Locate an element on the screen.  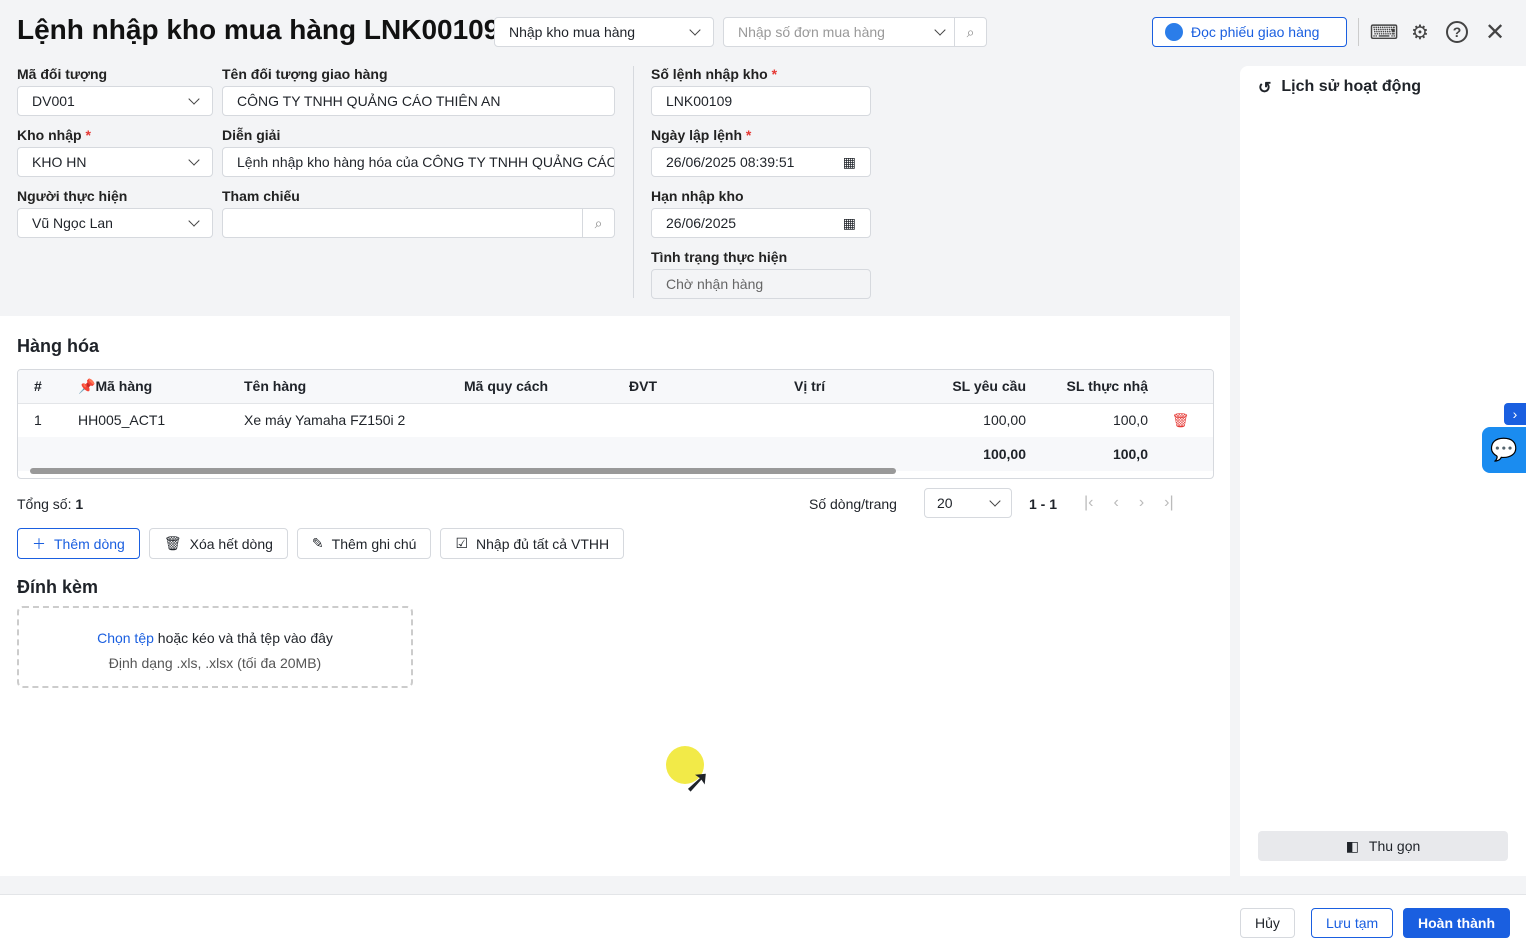
col-code-label: Mã hàng is located at coordinates (124, 385).